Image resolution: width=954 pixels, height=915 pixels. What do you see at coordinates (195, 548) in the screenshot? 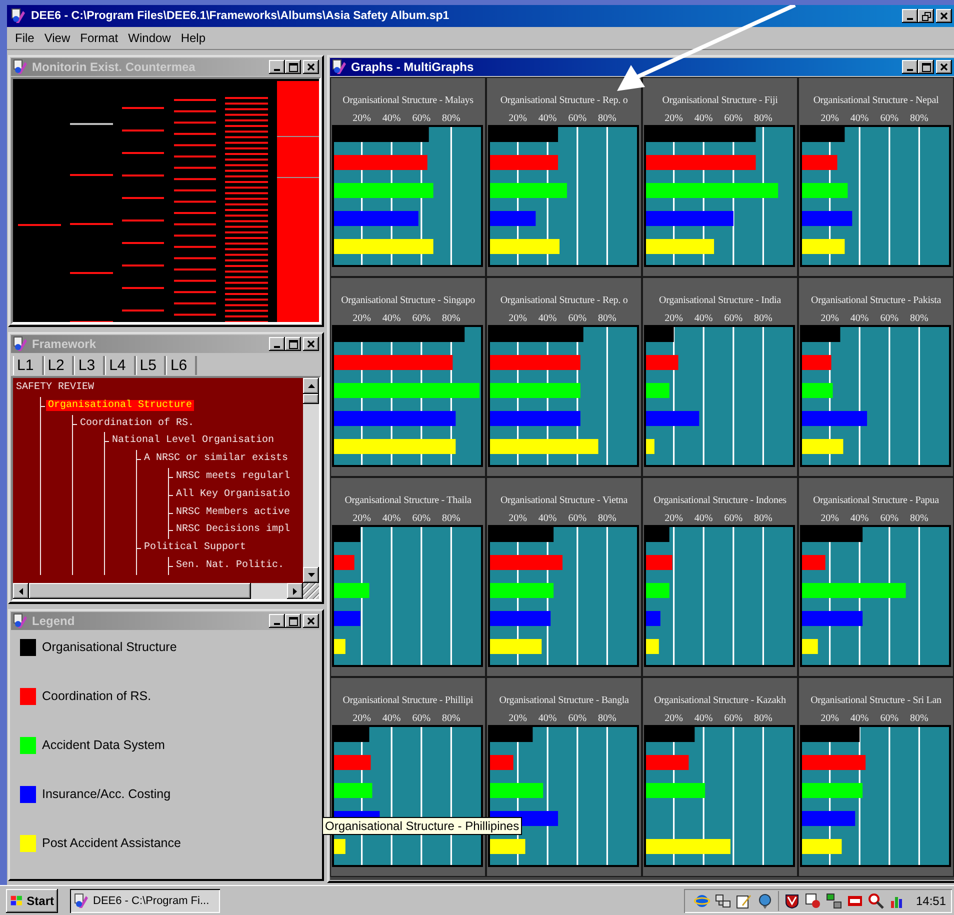
I see `tree-item: Political Support` at bounding box center [195, 548].